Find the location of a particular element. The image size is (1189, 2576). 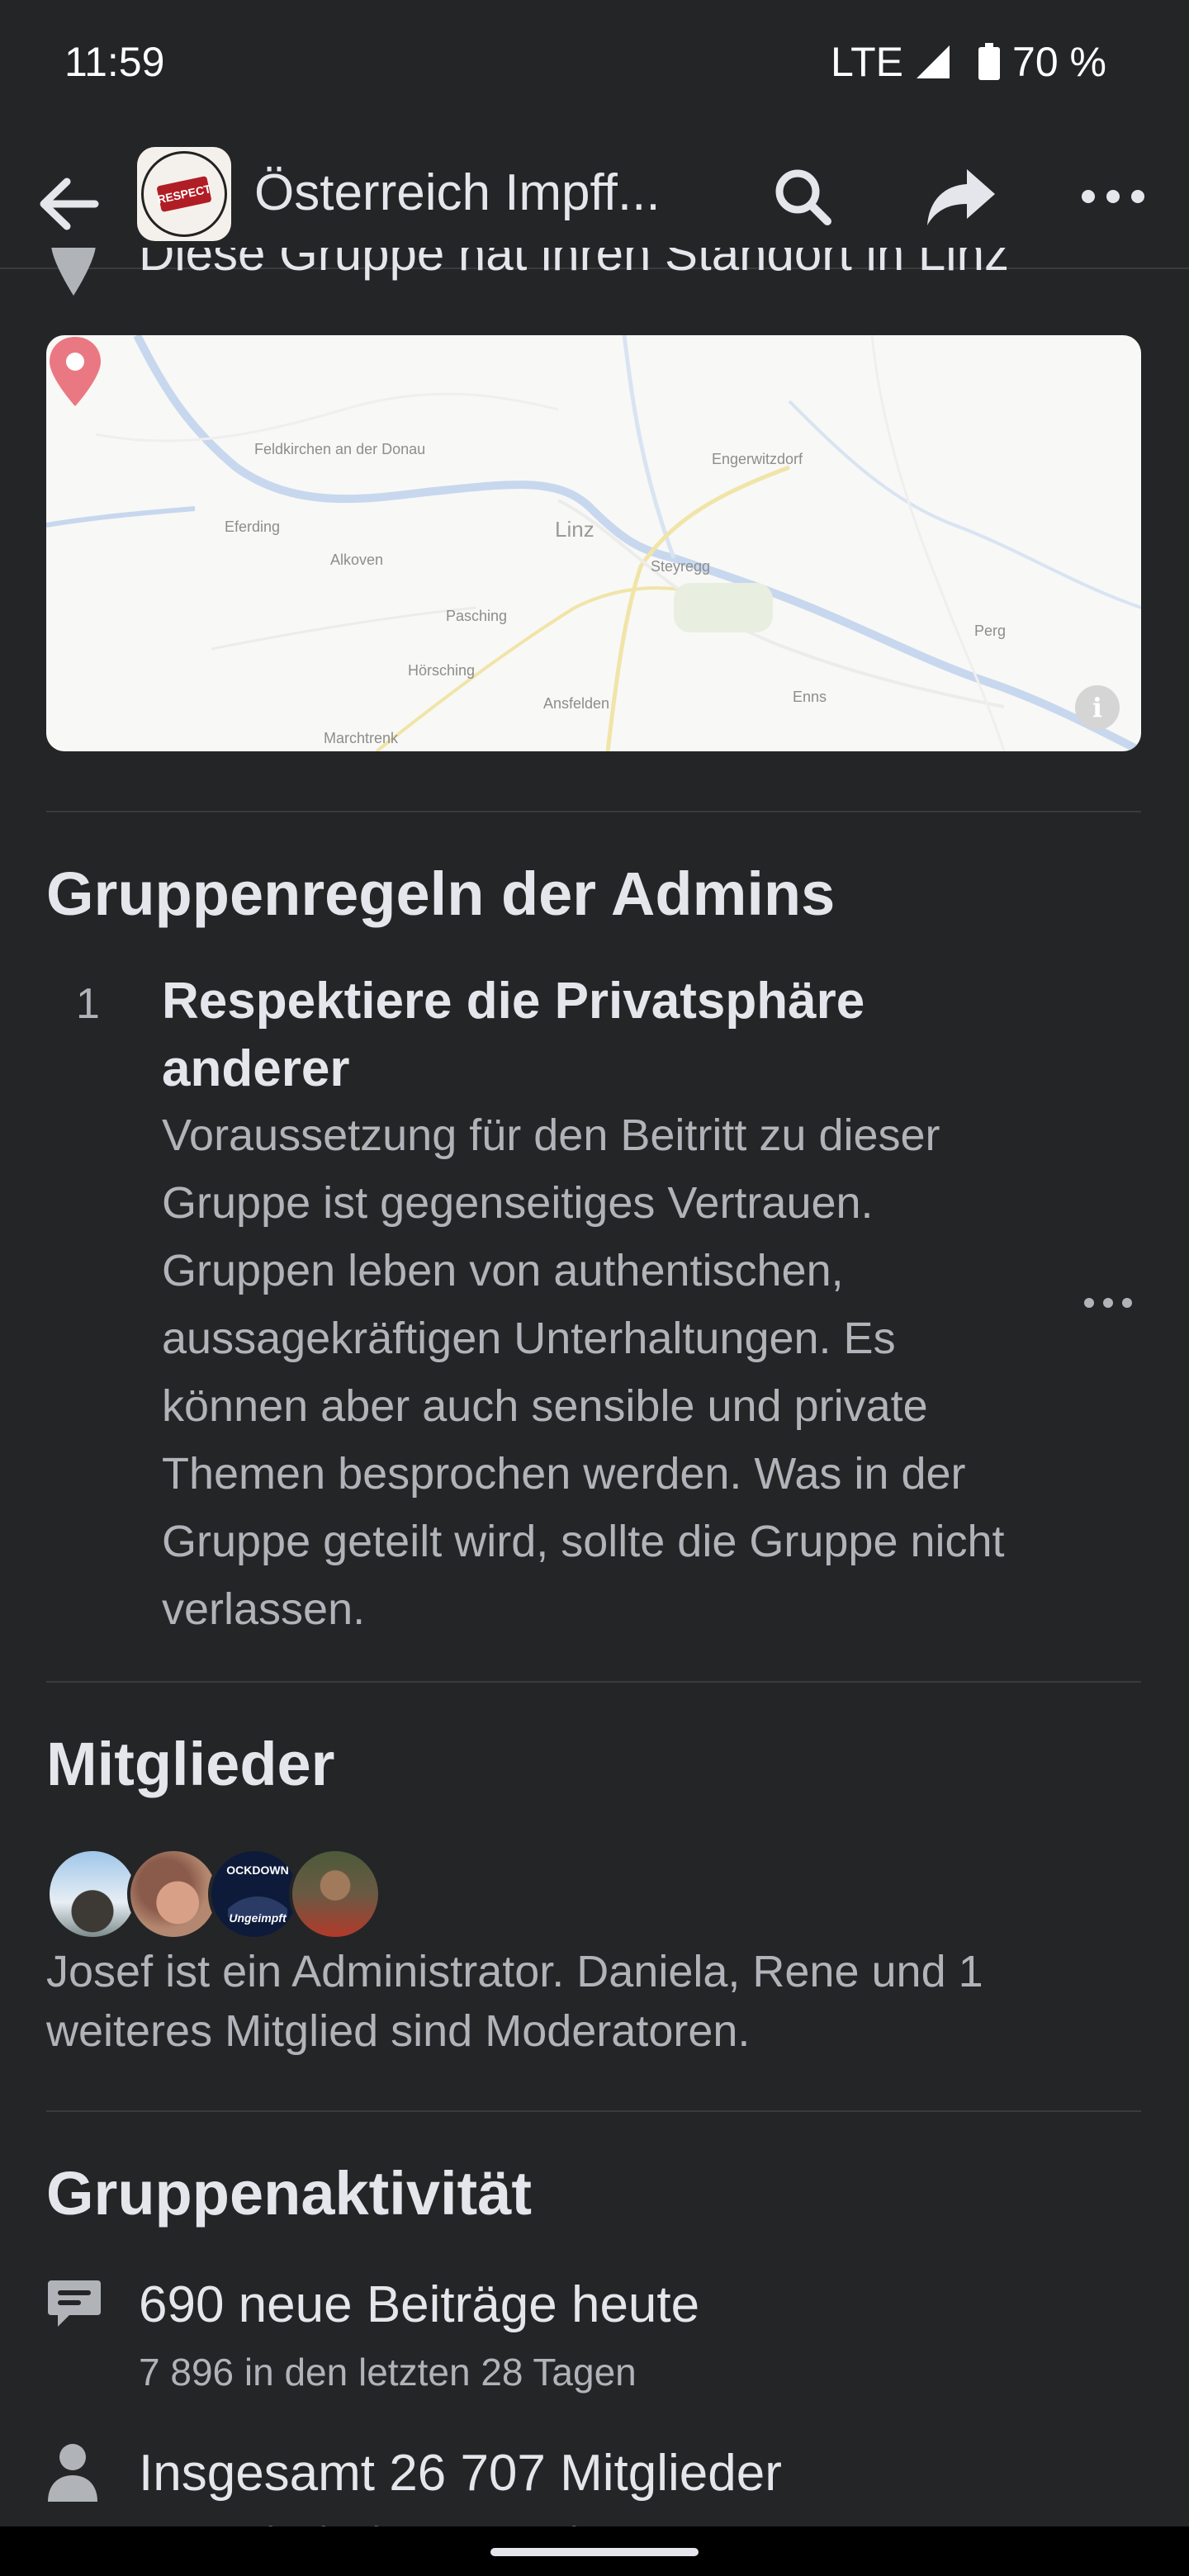

map-label-enns: Enns is located at coordinates (810, 697).